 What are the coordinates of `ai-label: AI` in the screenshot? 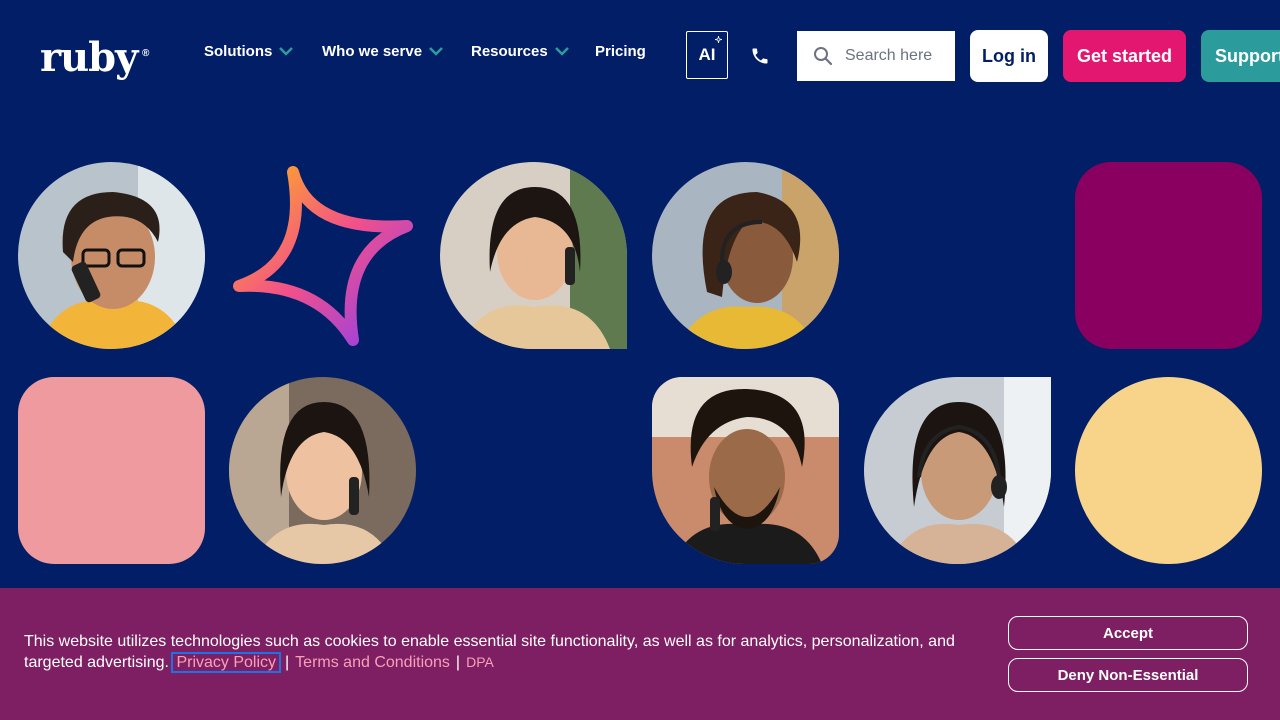 It's located at (707, 54).